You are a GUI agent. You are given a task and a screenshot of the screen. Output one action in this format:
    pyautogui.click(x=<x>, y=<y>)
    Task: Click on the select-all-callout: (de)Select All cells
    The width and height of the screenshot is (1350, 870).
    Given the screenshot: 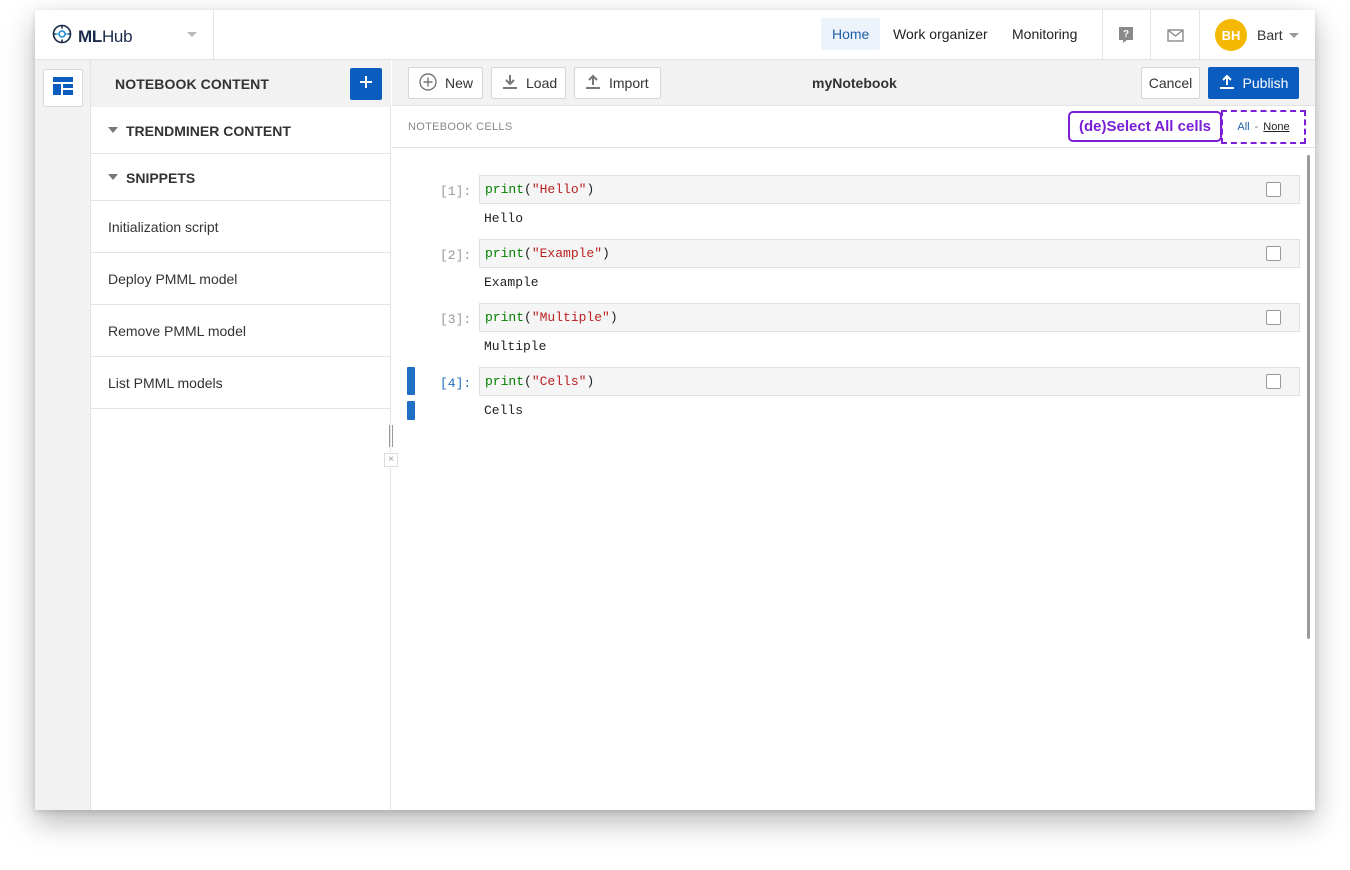 What is the action you would take?
    pyautogui.click(x=1145, y=126)
    